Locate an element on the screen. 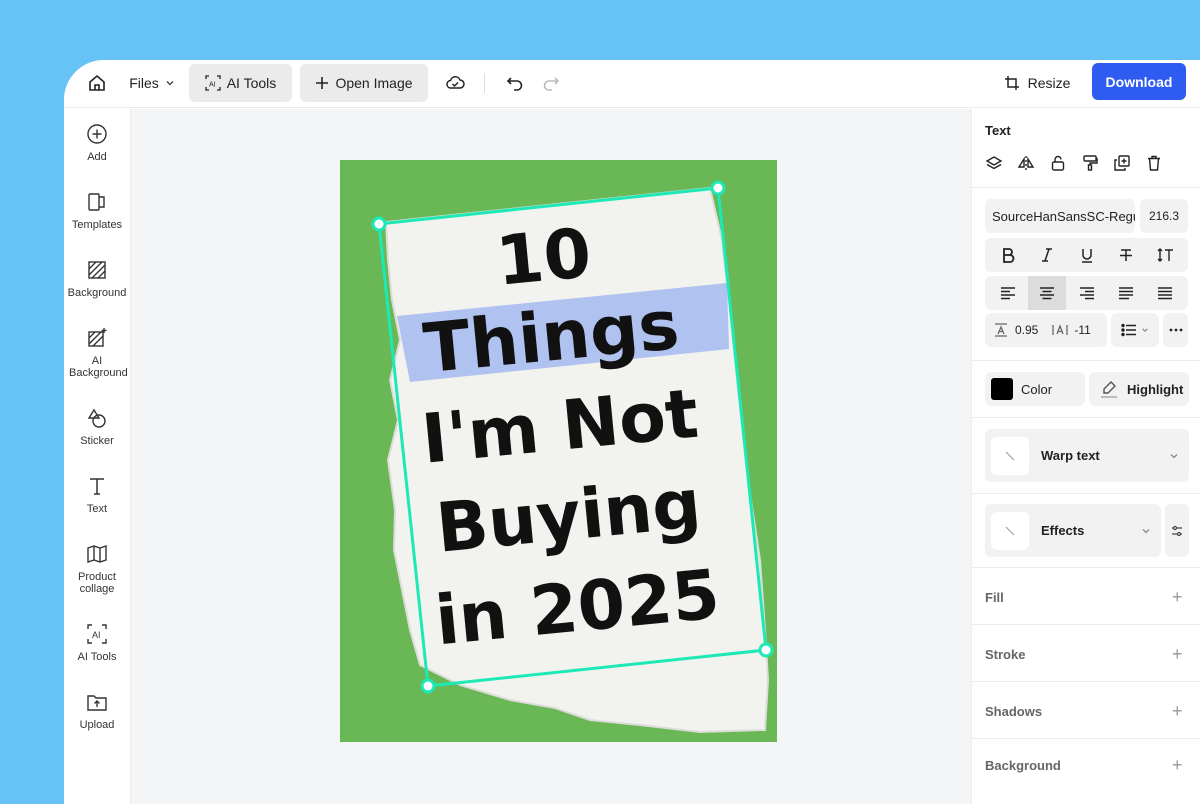 This screenshot has width=1200, height=804. open-image-button: Open Image is located at coordinates (364, 83).